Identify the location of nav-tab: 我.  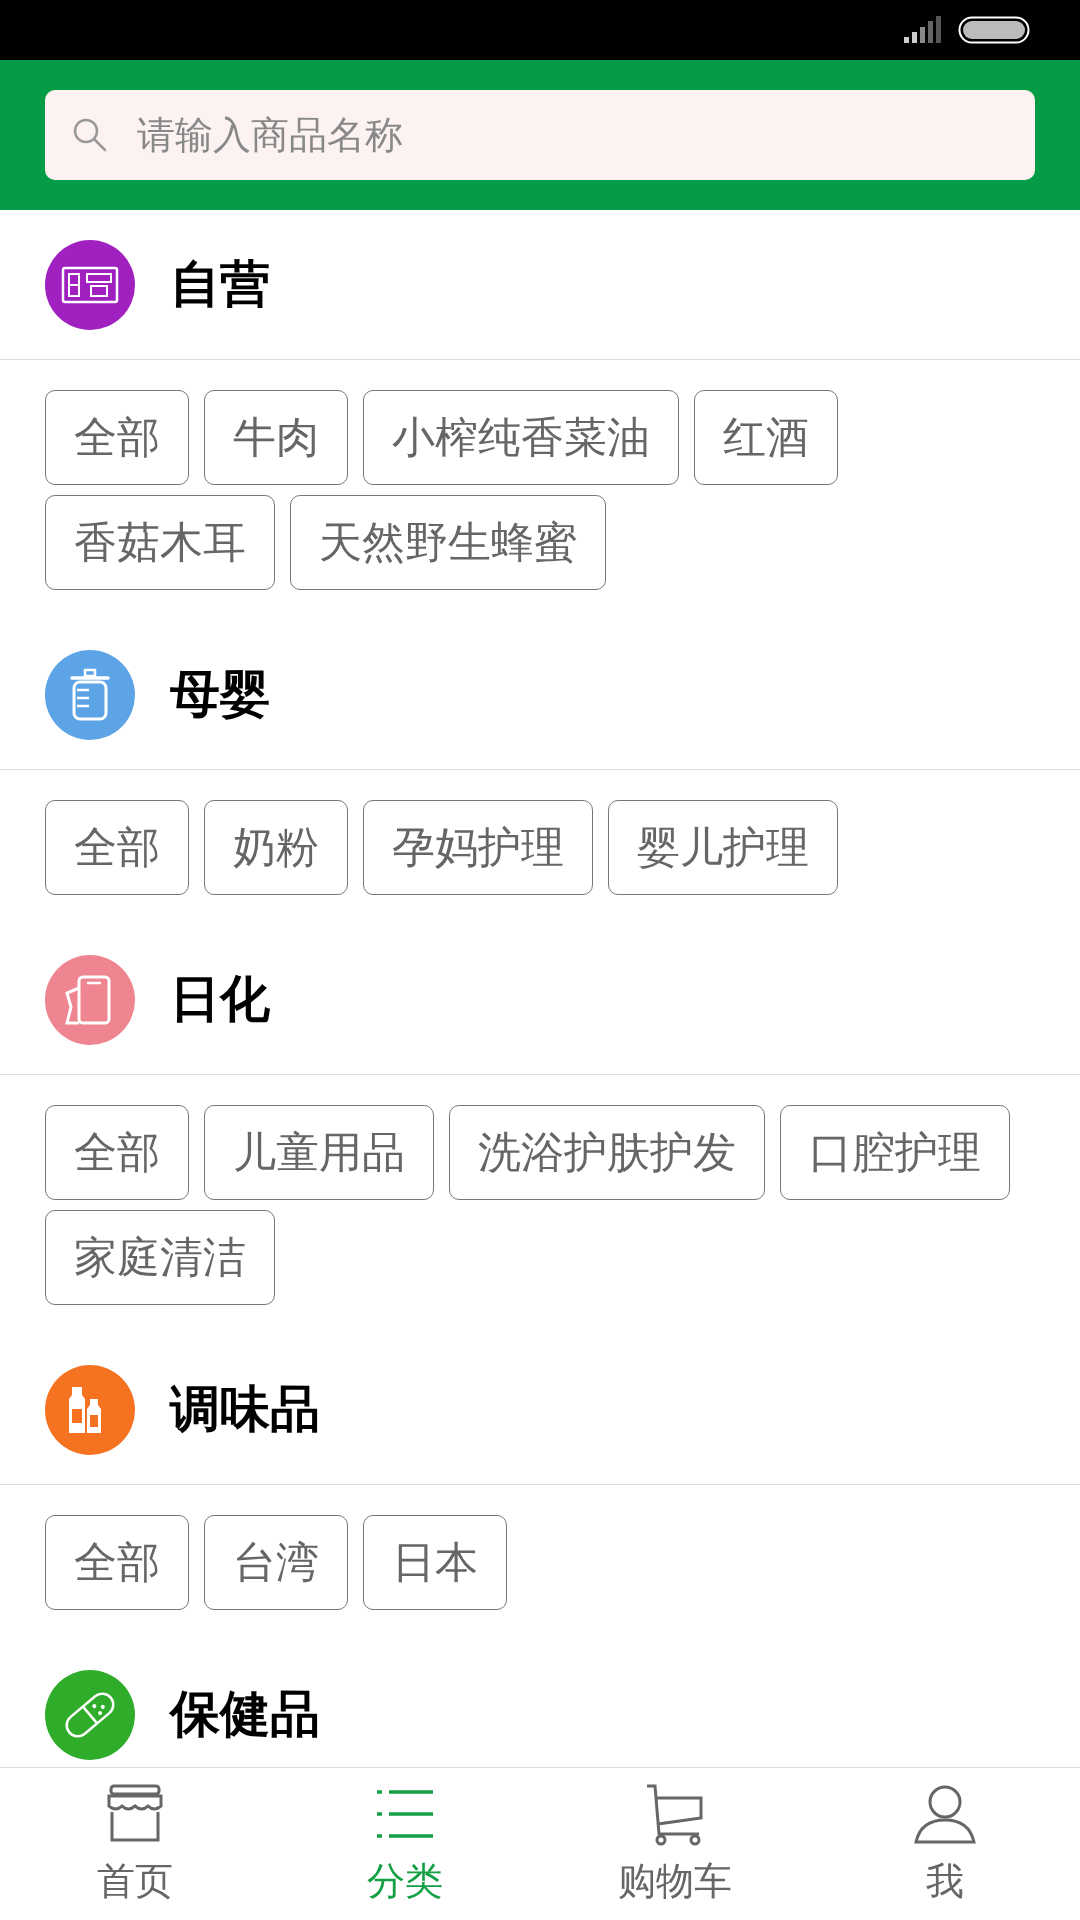
(945, 1844).